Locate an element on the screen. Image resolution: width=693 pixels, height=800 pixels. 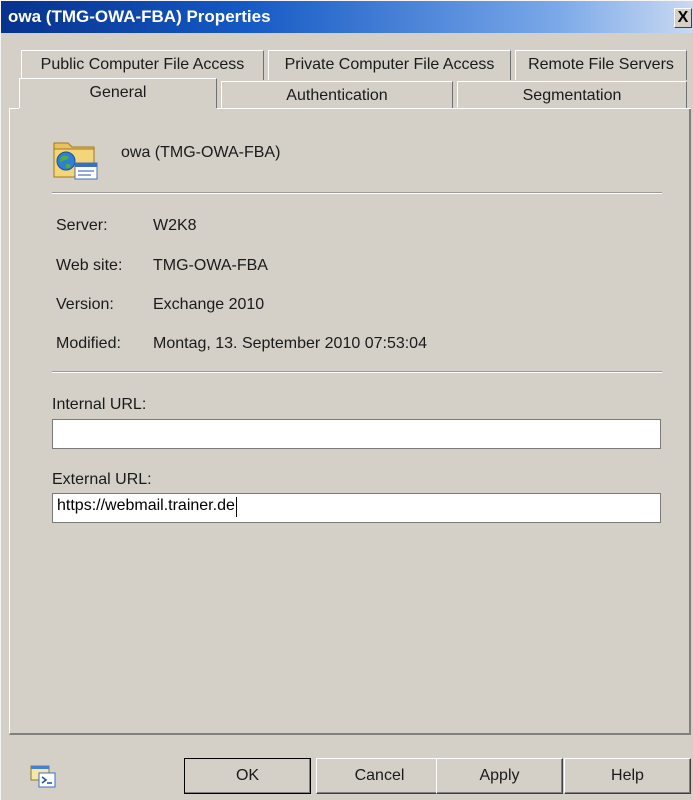
server-value: W2K8 is located at coordinates (175, 225).